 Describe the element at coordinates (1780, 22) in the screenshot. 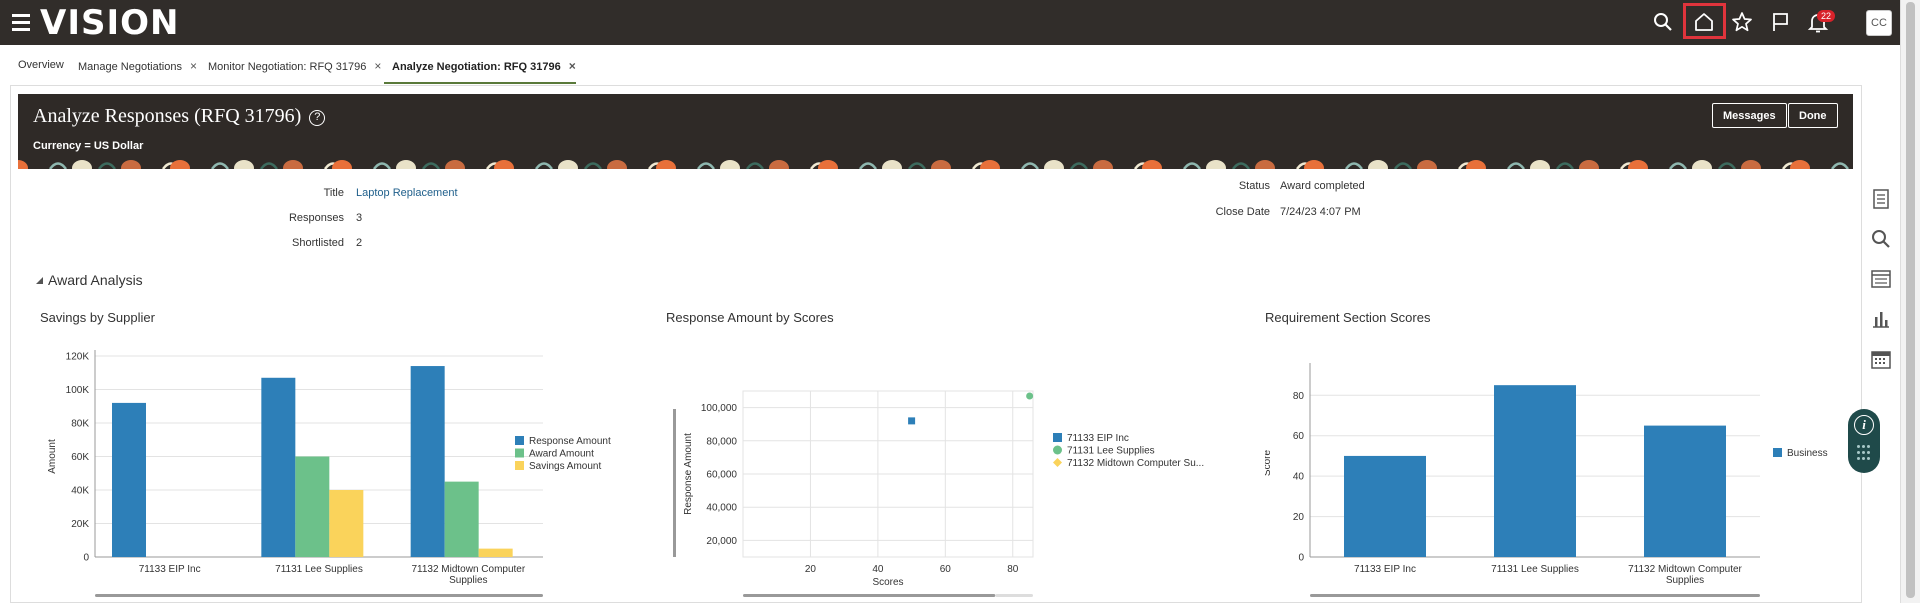

I see `watchlist-flag-icon` at that location.